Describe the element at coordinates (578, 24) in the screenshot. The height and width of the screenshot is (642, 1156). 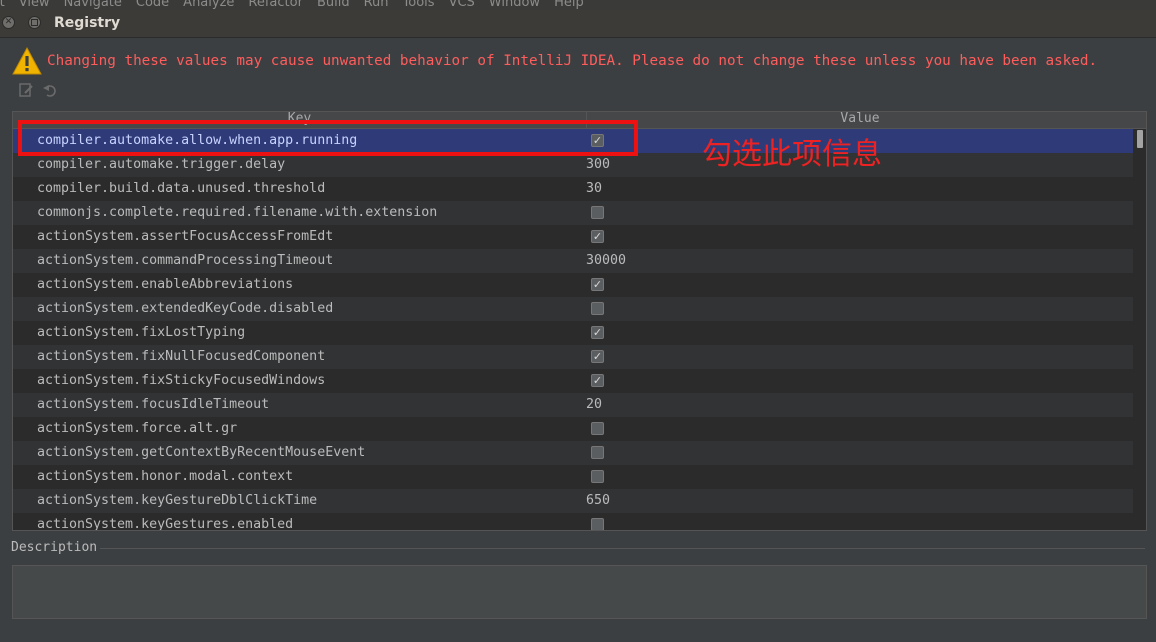
I see `title-bar: ✕ Registry` at that location.